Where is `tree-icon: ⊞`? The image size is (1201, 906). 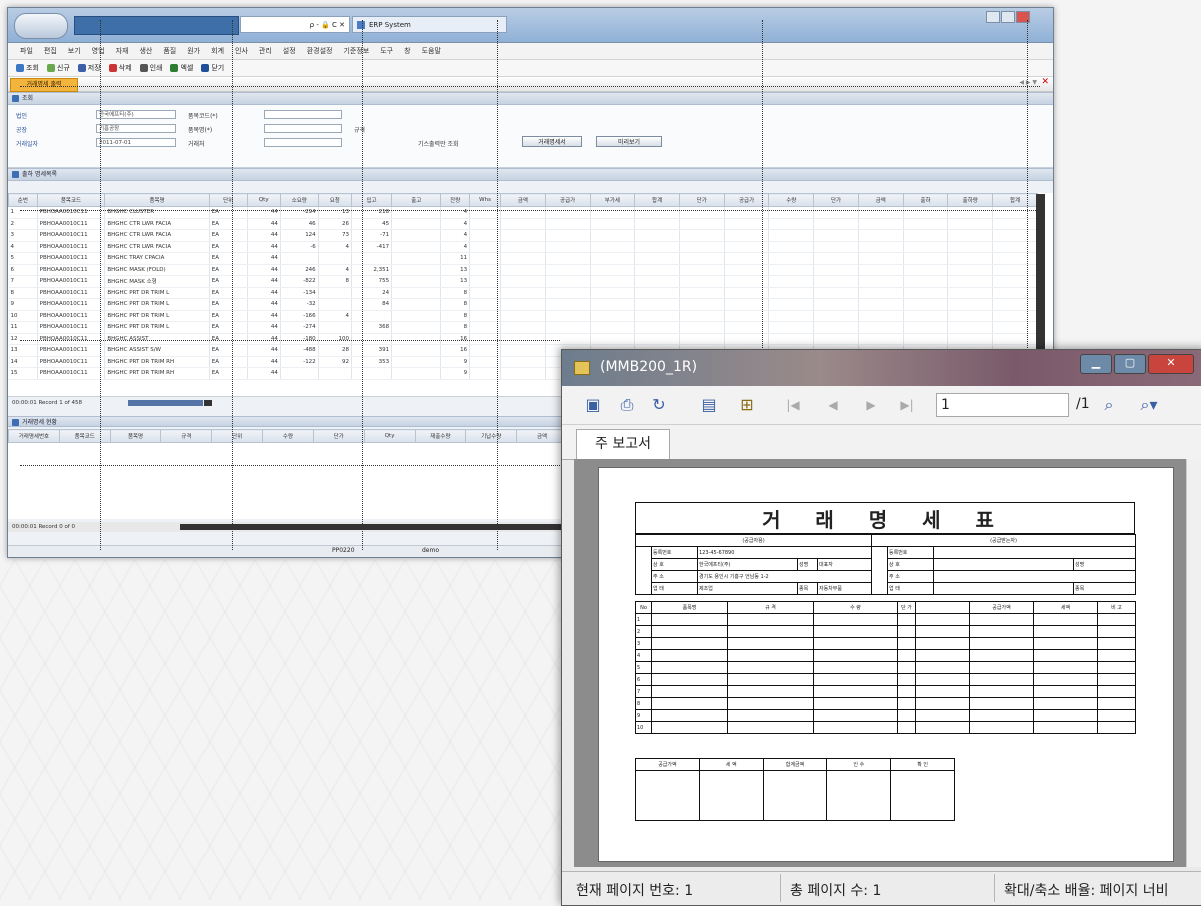 tree-icon: ⊞ is located at coordinates (747, 405).